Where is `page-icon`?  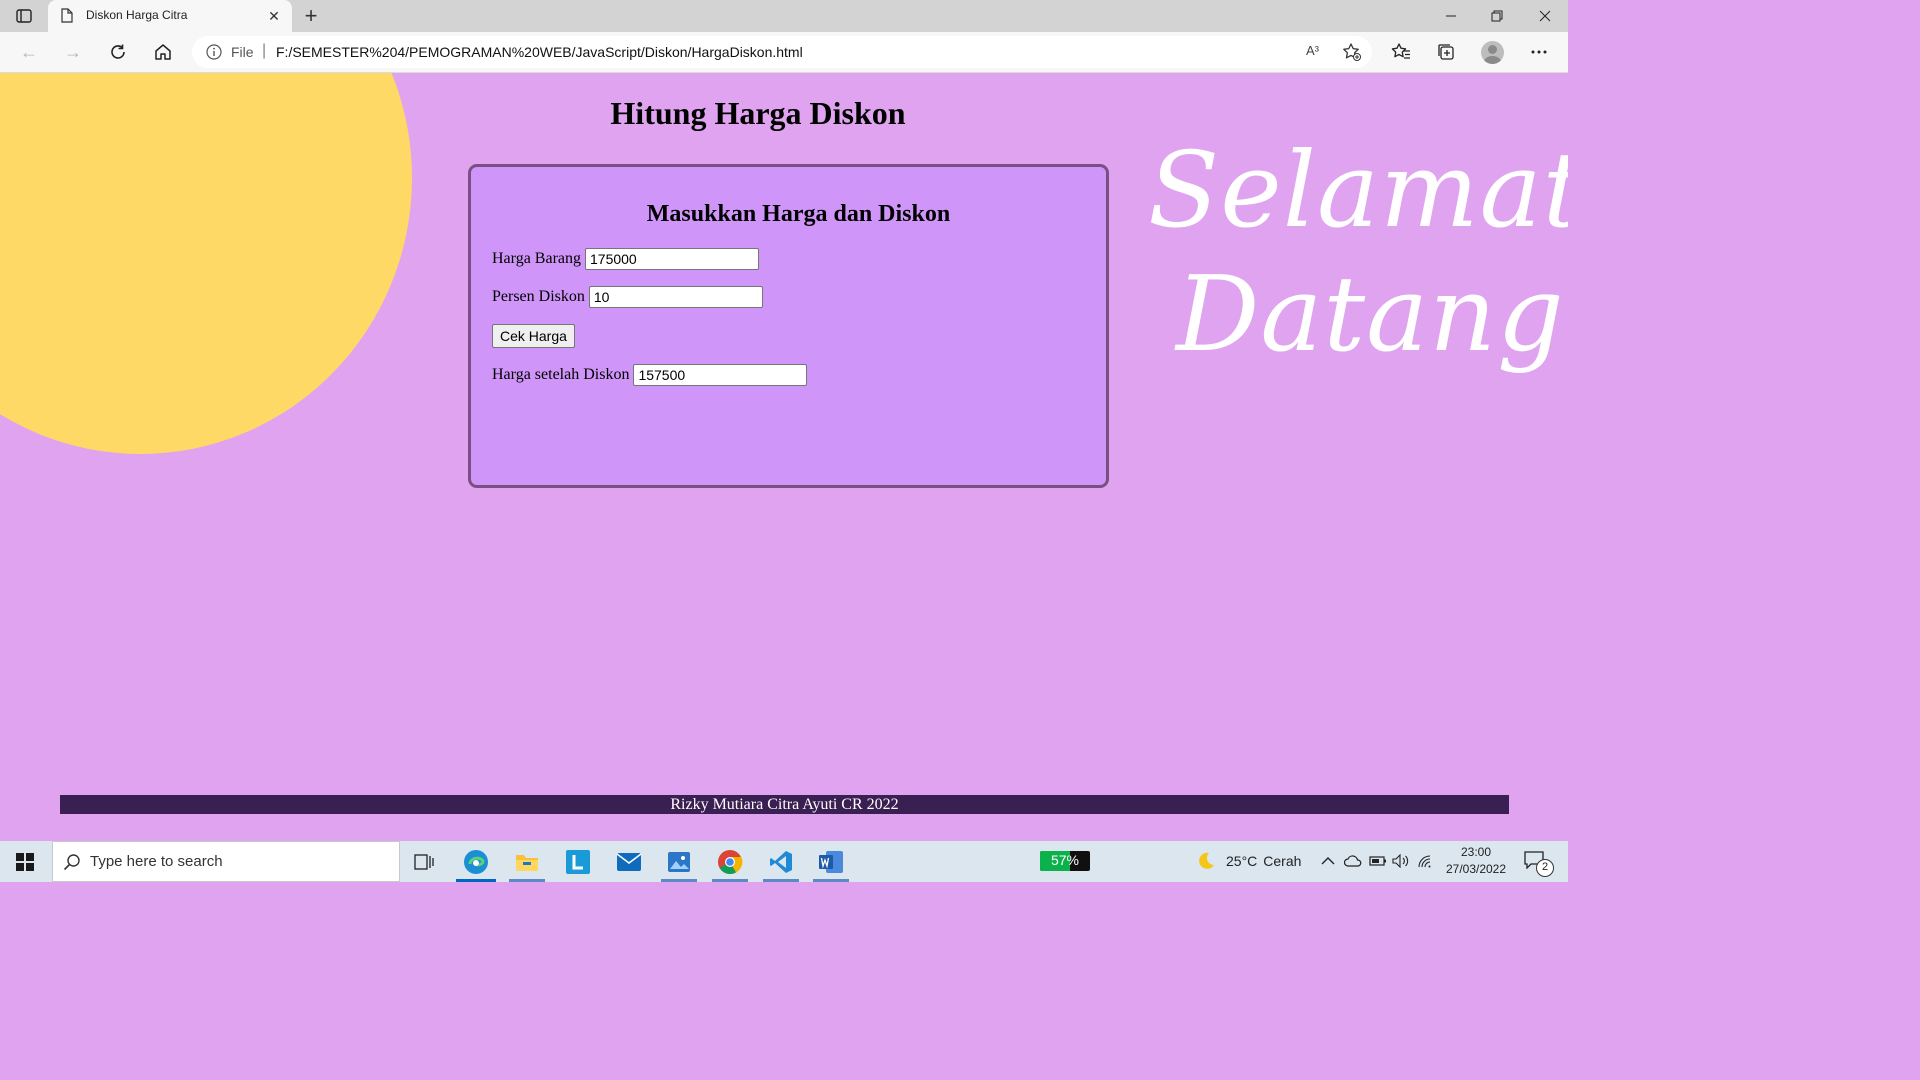
page-icon is located at coordinates (67, 15).